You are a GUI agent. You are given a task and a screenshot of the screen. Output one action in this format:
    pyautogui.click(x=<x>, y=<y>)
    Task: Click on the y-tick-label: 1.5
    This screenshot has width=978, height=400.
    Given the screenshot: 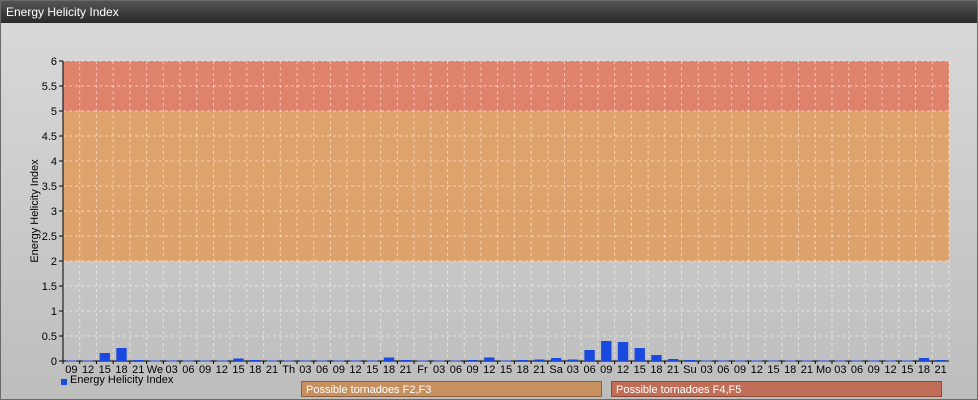 What is the action you would take?
    pyautogui.click(x=49, y=287)
    